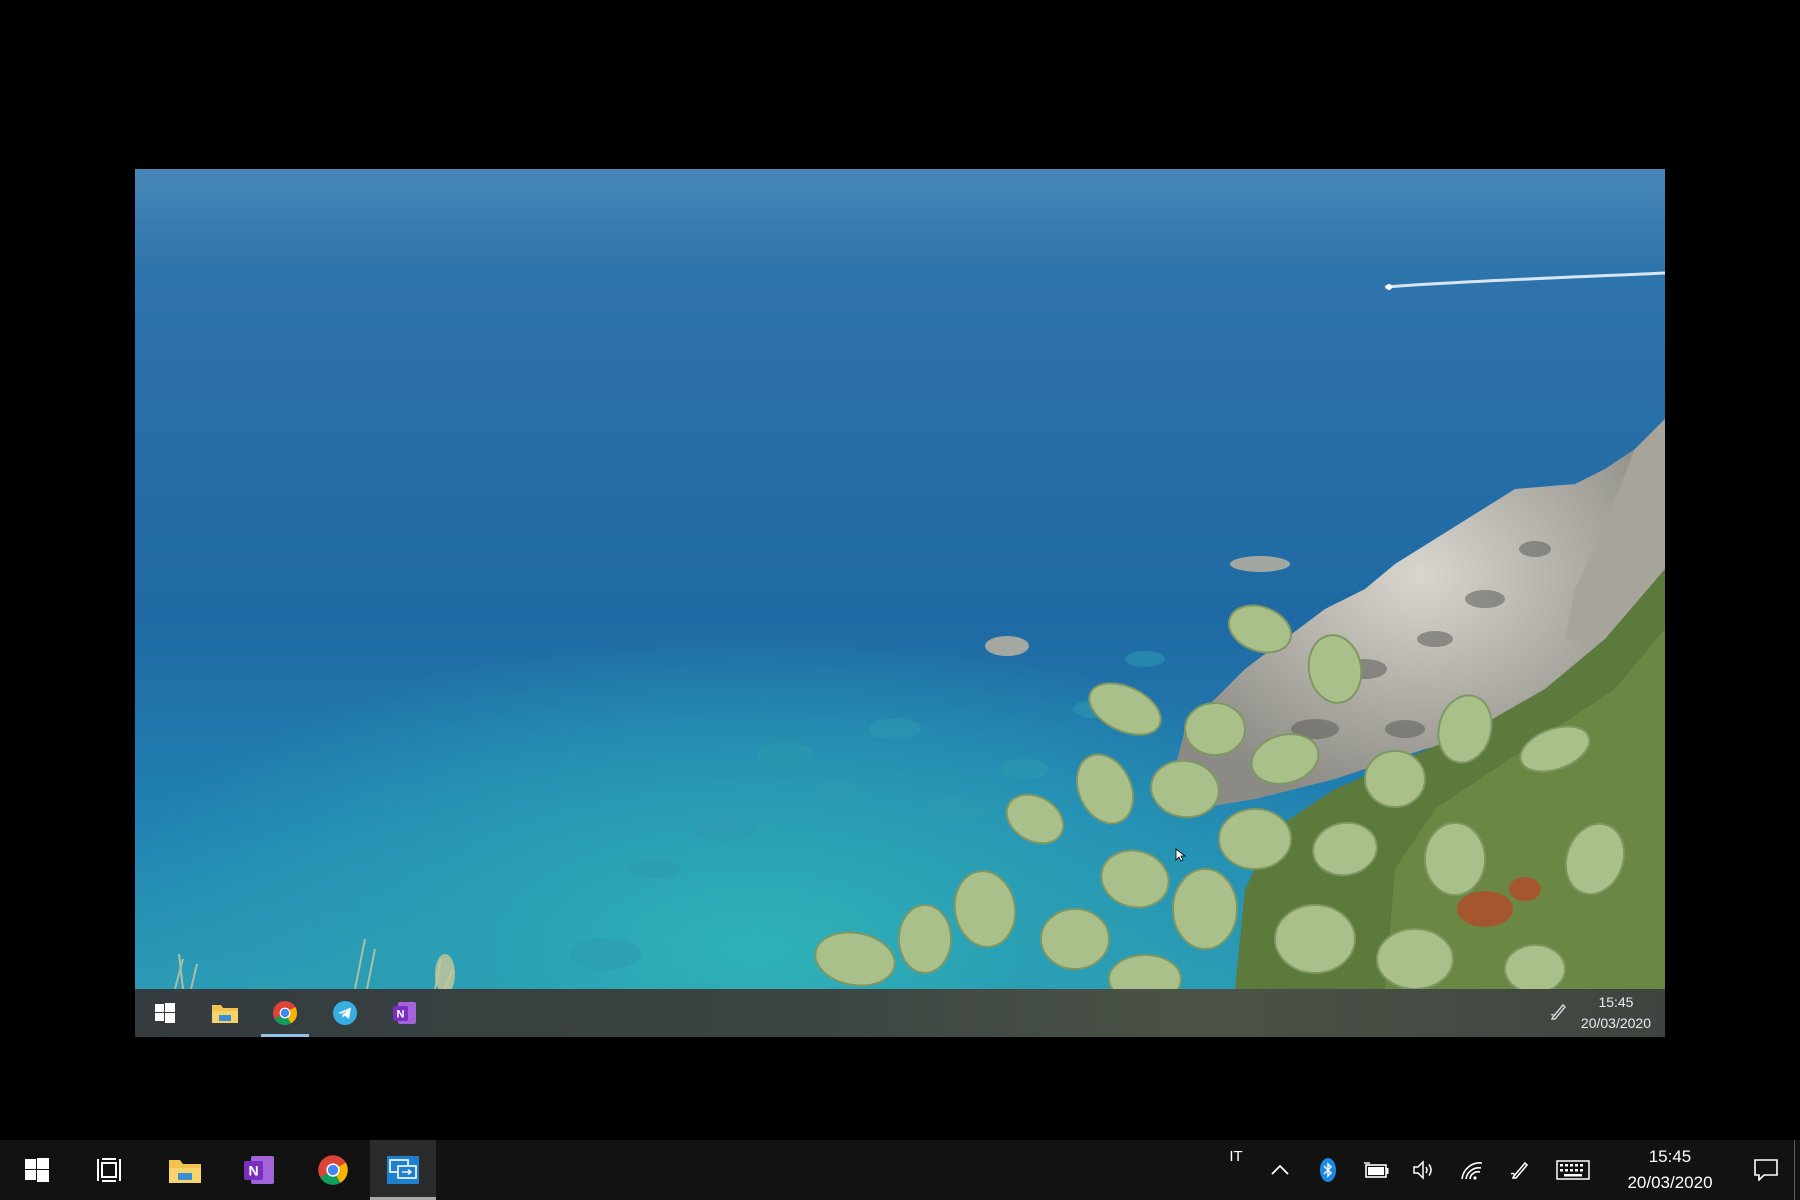 The width and height of the screenshot is (1800, 1200). Describe the element at coordinates (1236, 1170) in the screenshot. I see `language-indicator: IT` at that location.